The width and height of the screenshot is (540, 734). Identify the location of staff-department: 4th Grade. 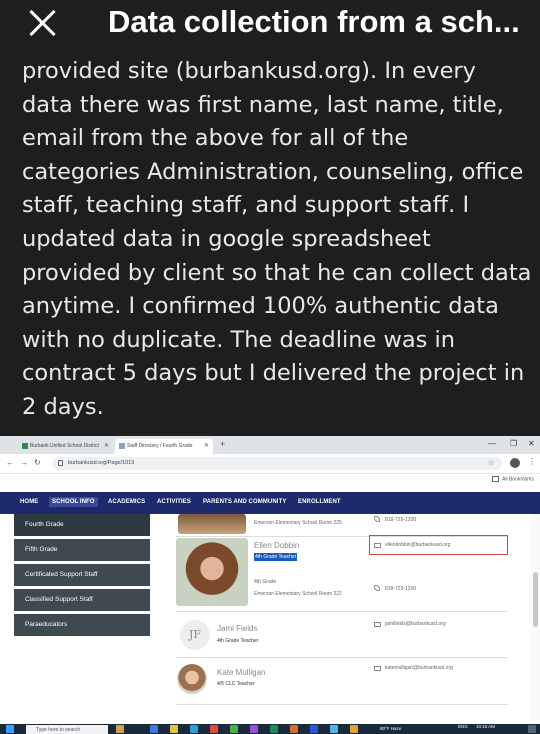
(265, 582).